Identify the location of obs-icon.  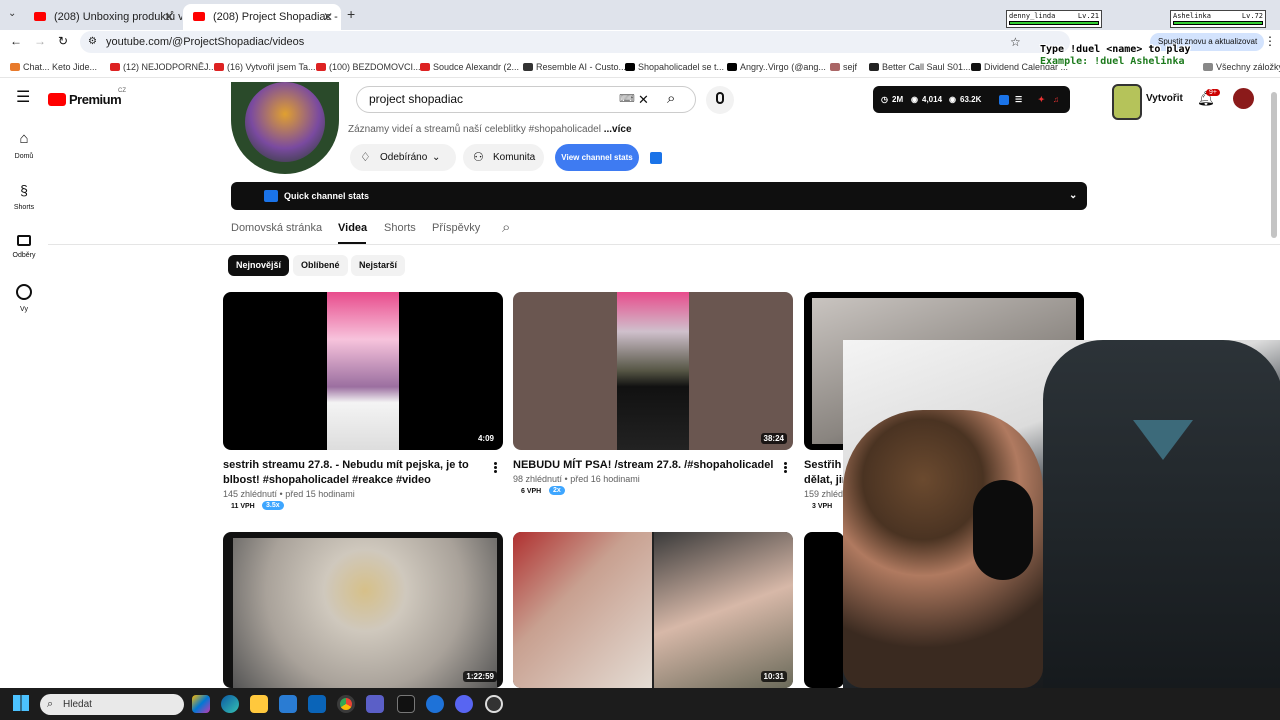
(494, 704).